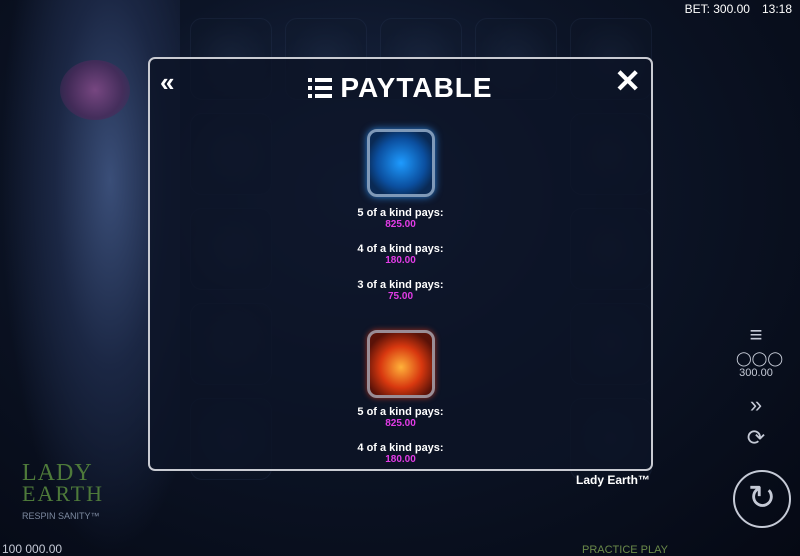 This screenshot has width=800, height=556. What do you see at coordinates (416, 87) in the screenshot?
I see `paytable-title: PAYTABLE` at bounding box center [416, 87].